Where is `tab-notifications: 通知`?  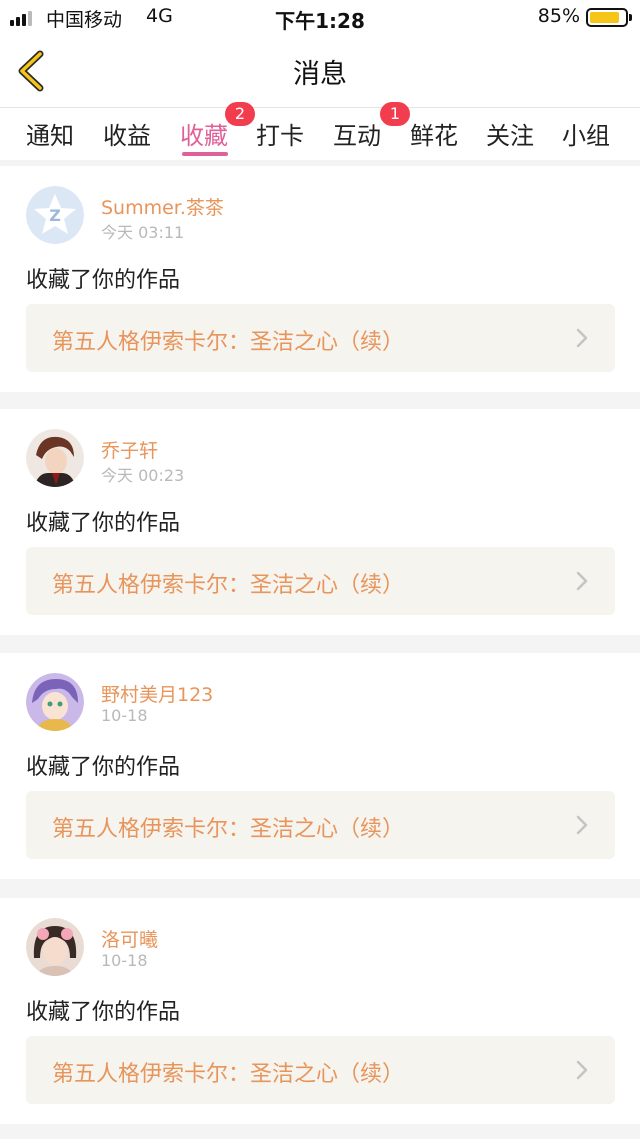 tab-notifications: 通知 is located at coordinates (50, 133).